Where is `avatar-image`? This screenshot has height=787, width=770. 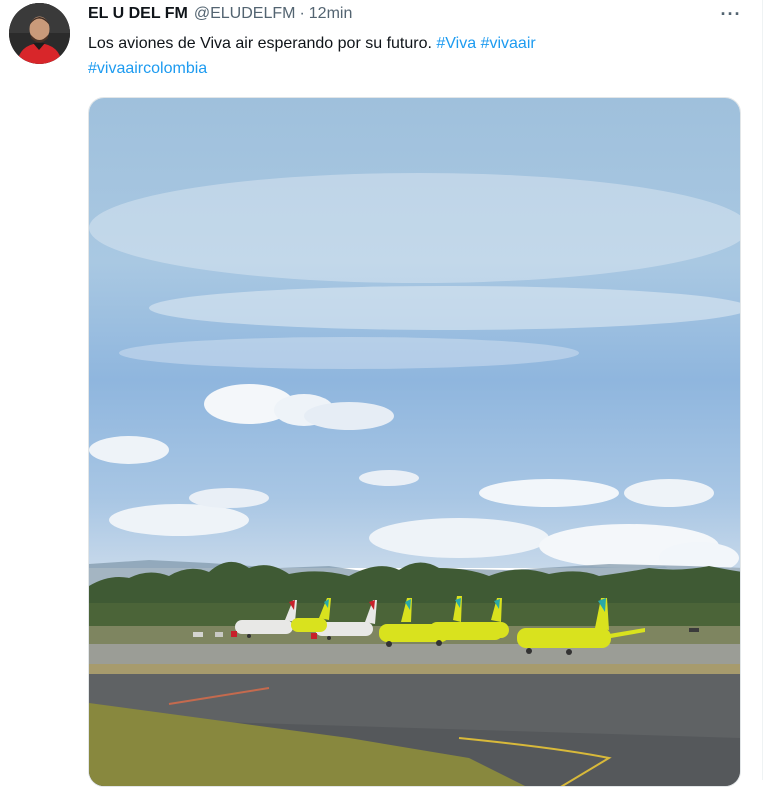
avatar-image is located at coordinates (39, 33).